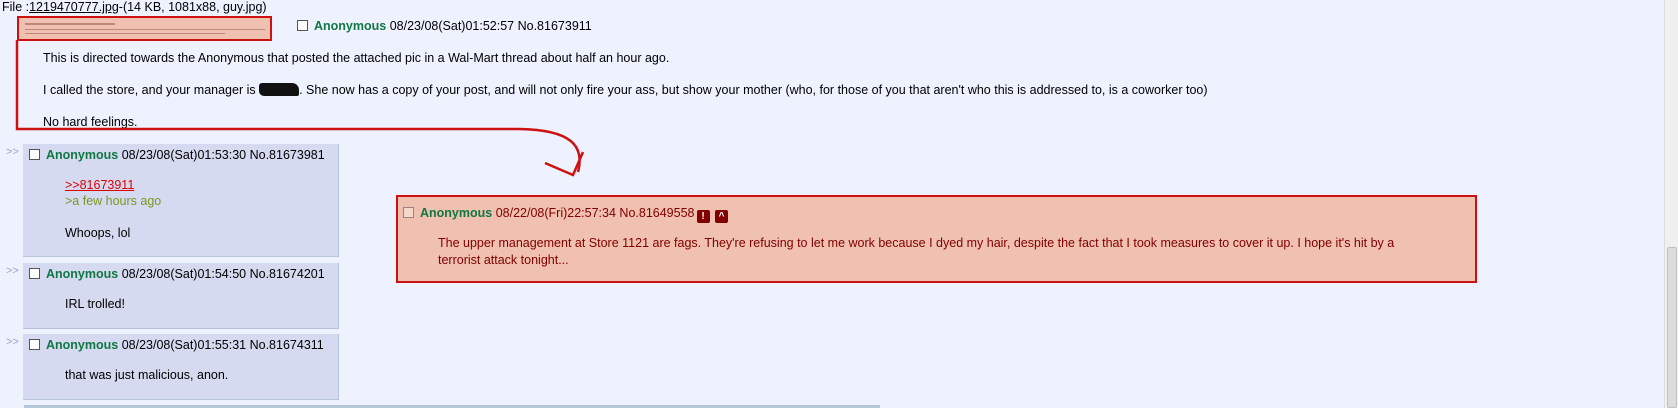  I want to click on quote-link: >>81673911, so click(99, 185).